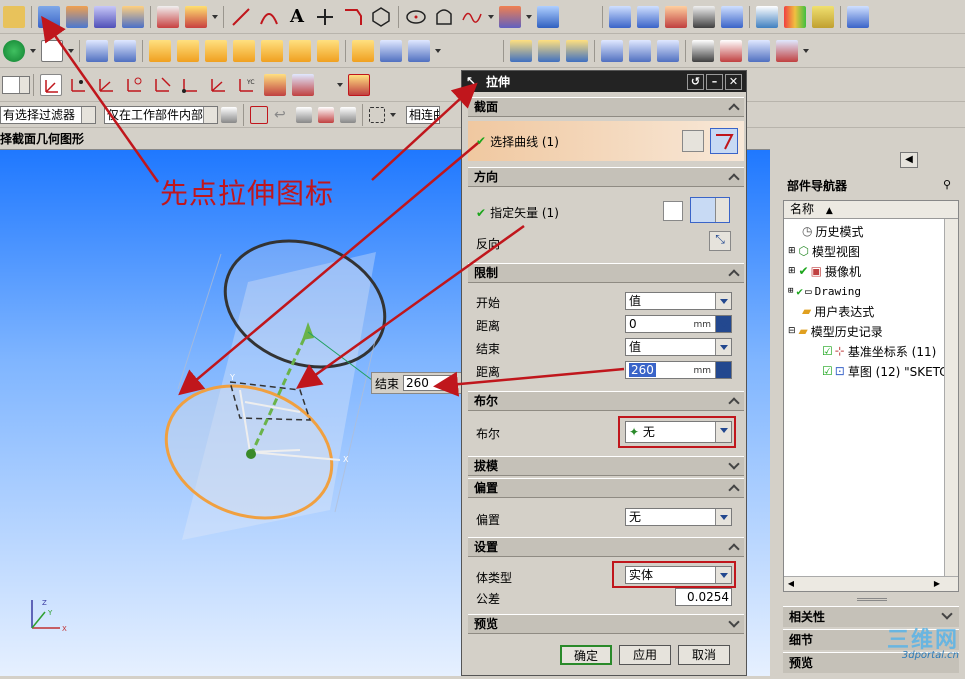 The image size is (965, 679). What do you see at coordinates (133, 16) in the screenshot?
I see `trim-body-icon` at bounding box center [133, 16].